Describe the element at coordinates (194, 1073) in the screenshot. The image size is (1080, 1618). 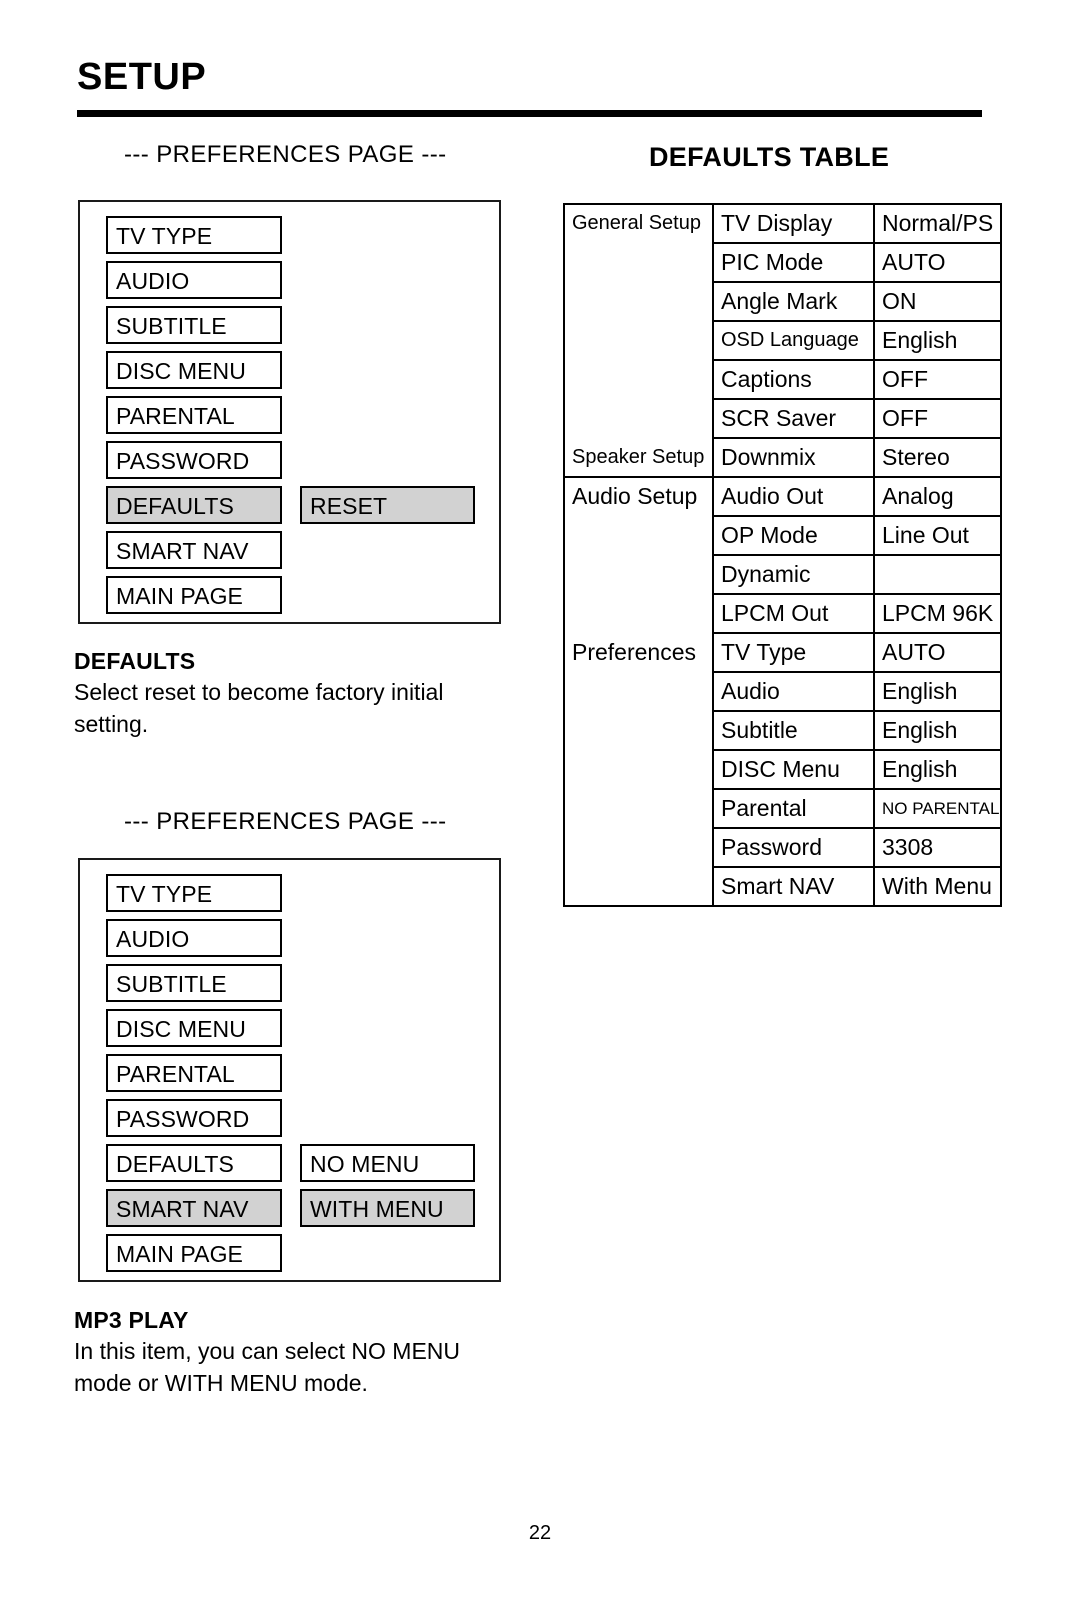
I see `osd2-item-parental: PARENTAL` at that location.